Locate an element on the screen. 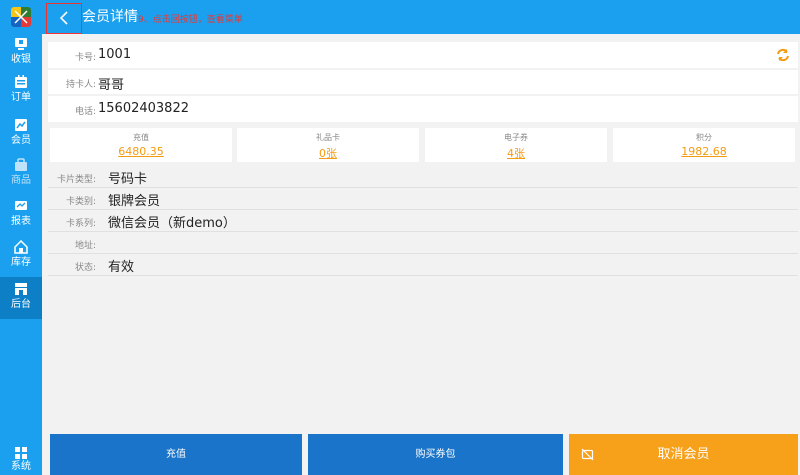 The height and width of the screenshot is (475, 800). holder-row: 持卡人: 哥哥 is located at coordinates (423, 82).